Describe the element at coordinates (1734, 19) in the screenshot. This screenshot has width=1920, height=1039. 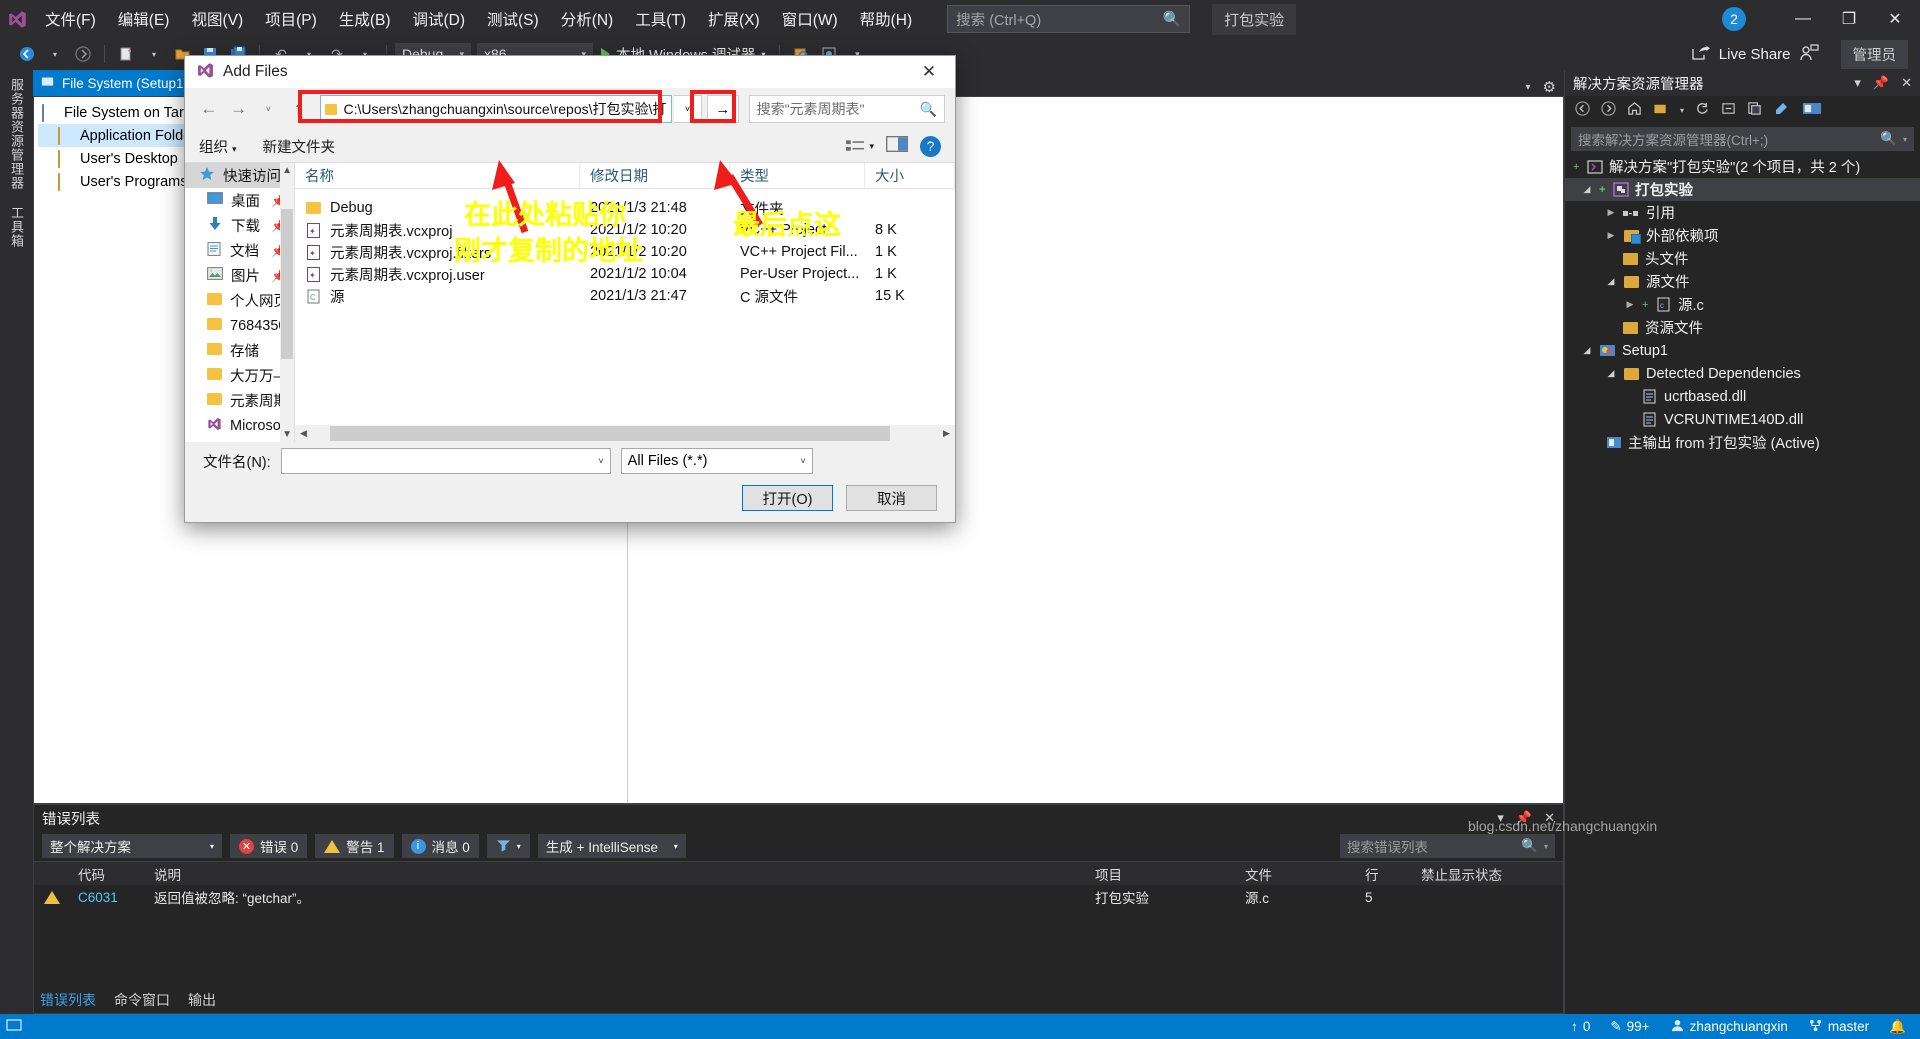
I see `notification-badge: 2` at that location.